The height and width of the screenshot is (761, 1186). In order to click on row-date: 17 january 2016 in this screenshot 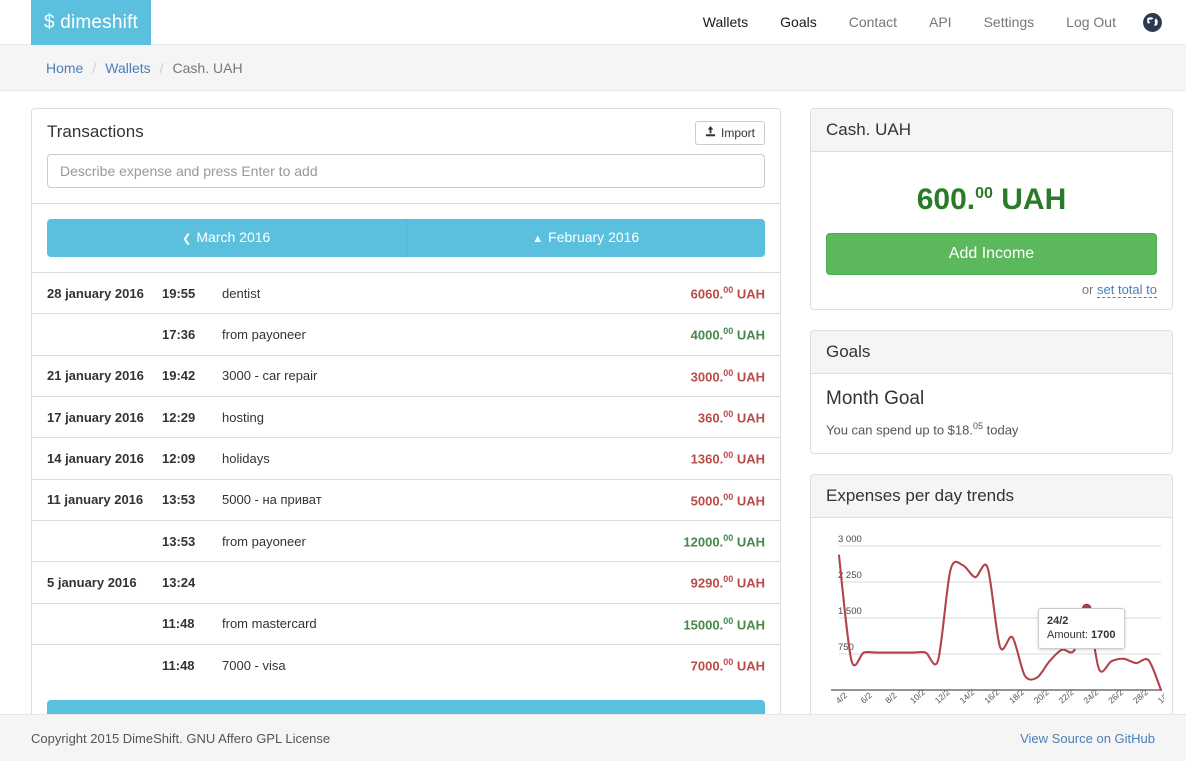, I will do `click(95, 417)`.